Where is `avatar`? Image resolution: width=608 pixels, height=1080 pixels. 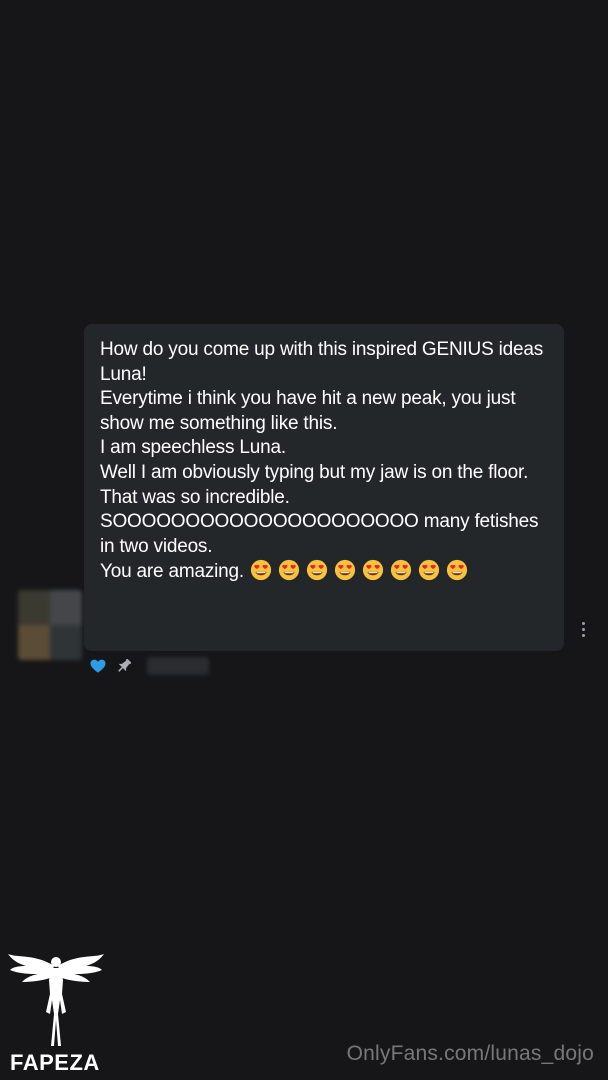 avatar is located at coordinates (50, 625).